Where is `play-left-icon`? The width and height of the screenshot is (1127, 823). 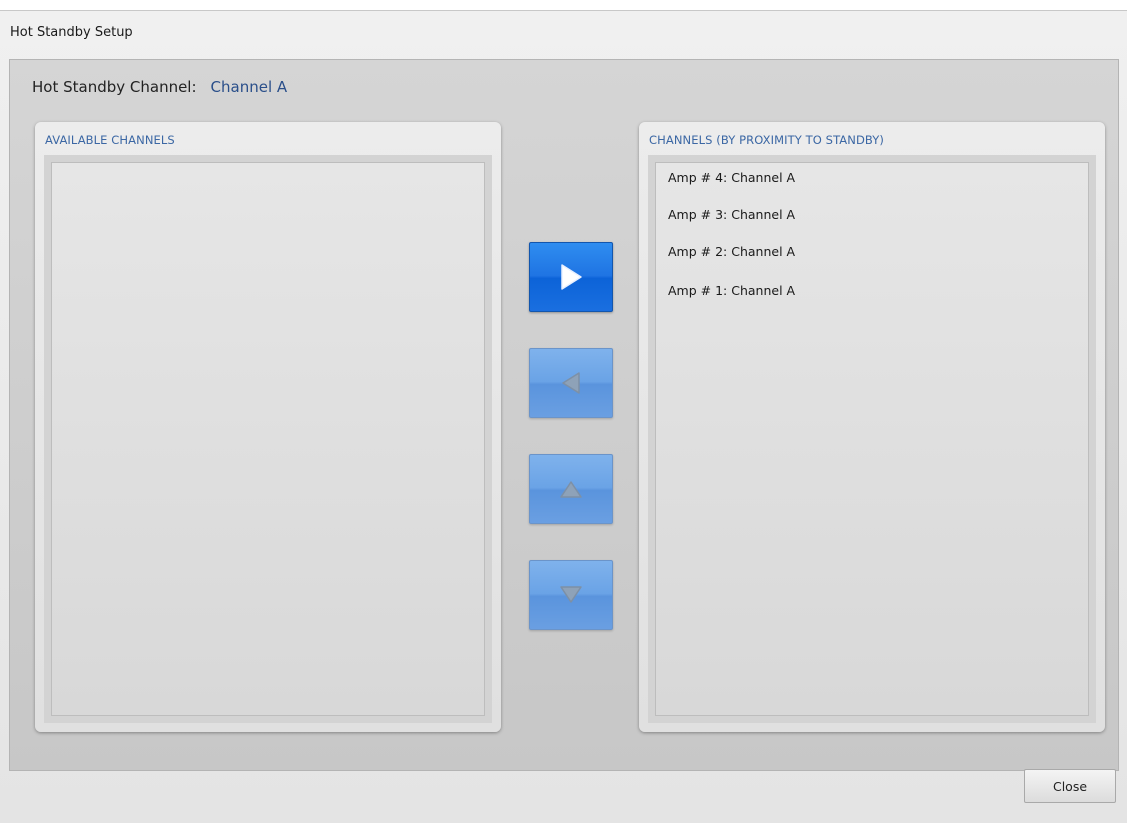 play-left-icon is located at coordinates (571, 383).